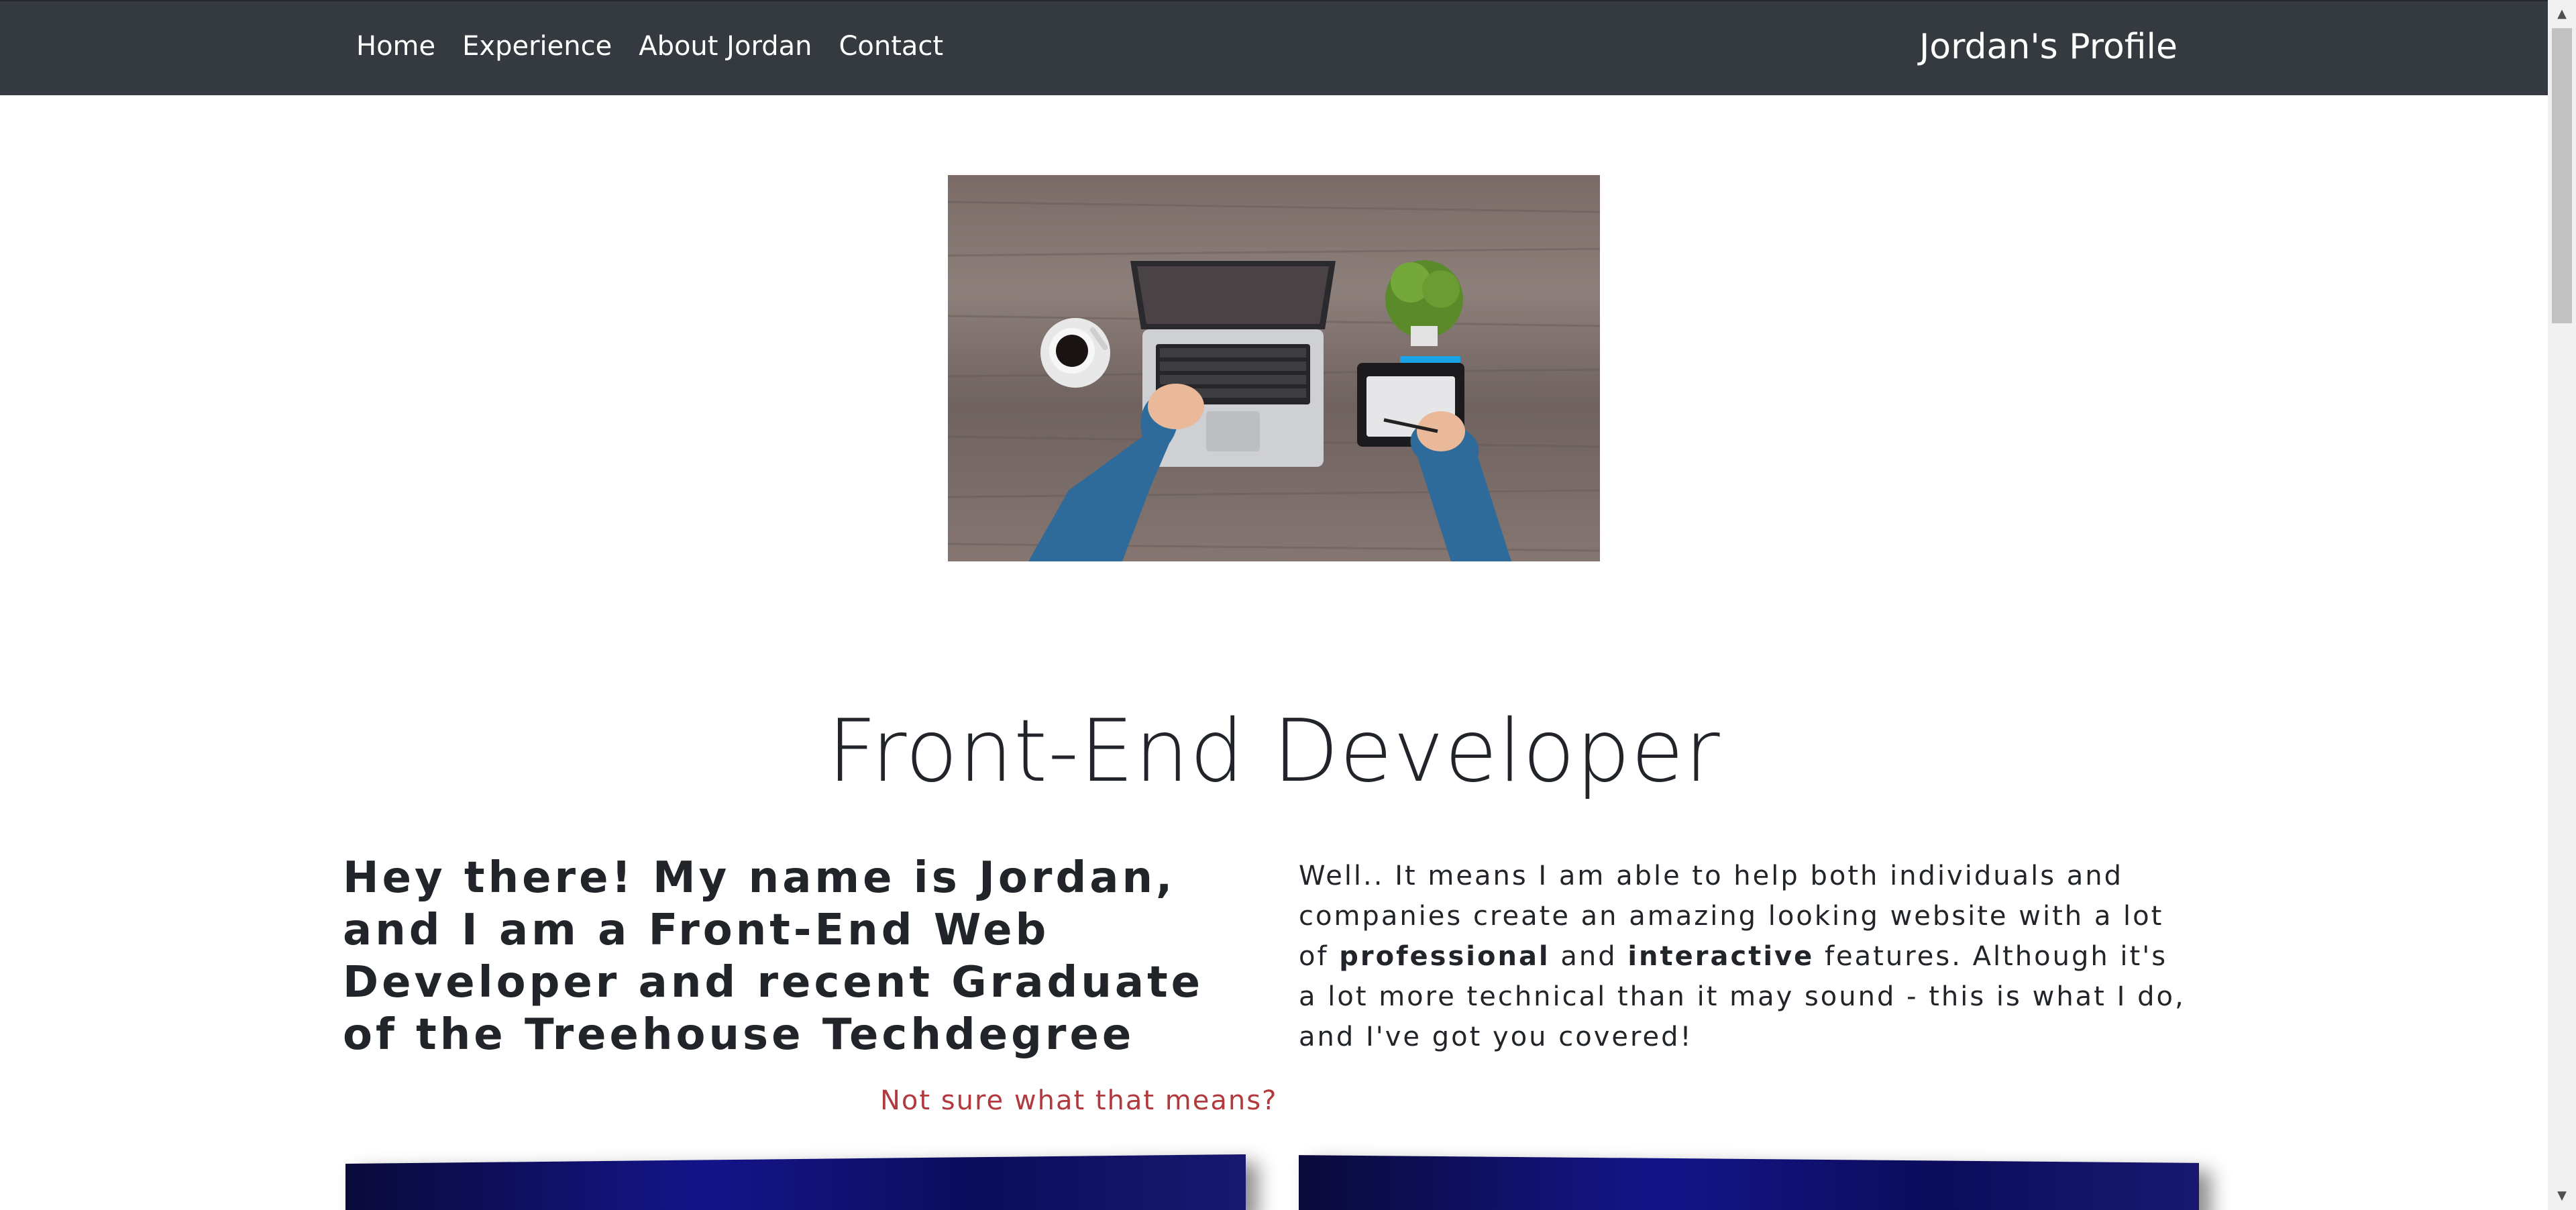 The width and height of the screenshot is (2576, 1210). I want to click on page-scrollbar: ▲ ▼, so click(2562, 605).